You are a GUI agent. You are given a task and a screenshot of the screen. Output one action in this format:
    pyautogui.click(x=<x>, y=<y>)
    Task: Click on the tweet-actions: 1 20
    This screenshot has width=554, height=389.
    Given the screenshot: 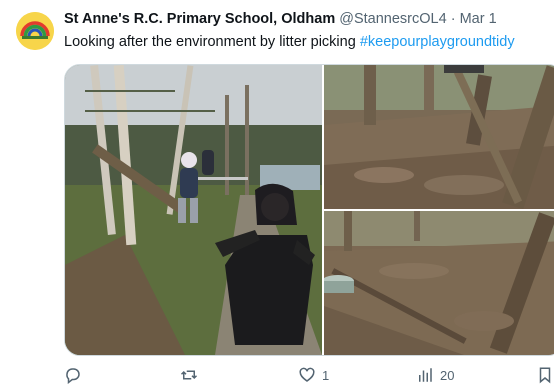 What is the action you would take?
    pyautogui.click(x=309, y=377)
    